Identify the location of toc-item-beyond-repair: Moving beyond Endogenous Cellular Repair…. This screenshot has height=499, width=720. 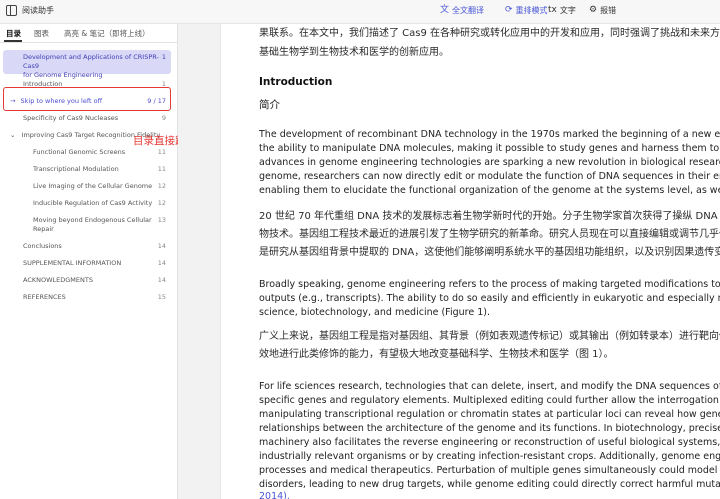
(99, 225).